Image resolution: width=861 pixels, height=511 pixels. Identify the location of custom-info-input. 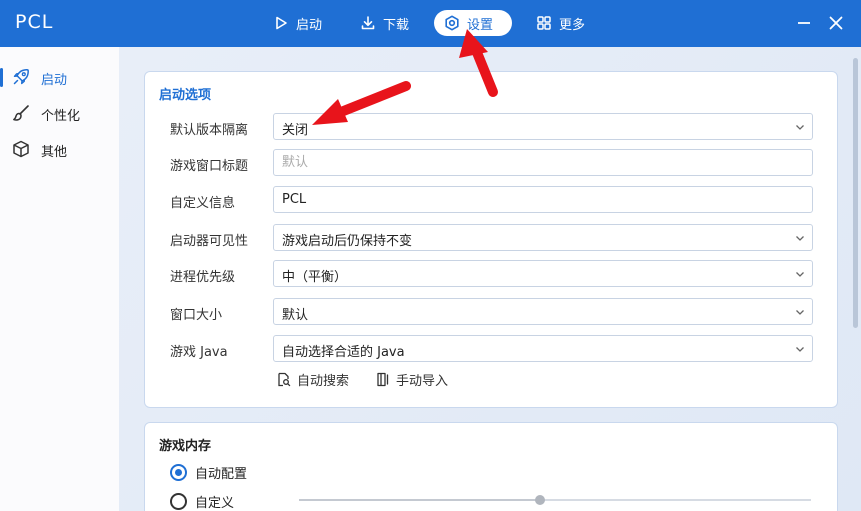
(543, 199).